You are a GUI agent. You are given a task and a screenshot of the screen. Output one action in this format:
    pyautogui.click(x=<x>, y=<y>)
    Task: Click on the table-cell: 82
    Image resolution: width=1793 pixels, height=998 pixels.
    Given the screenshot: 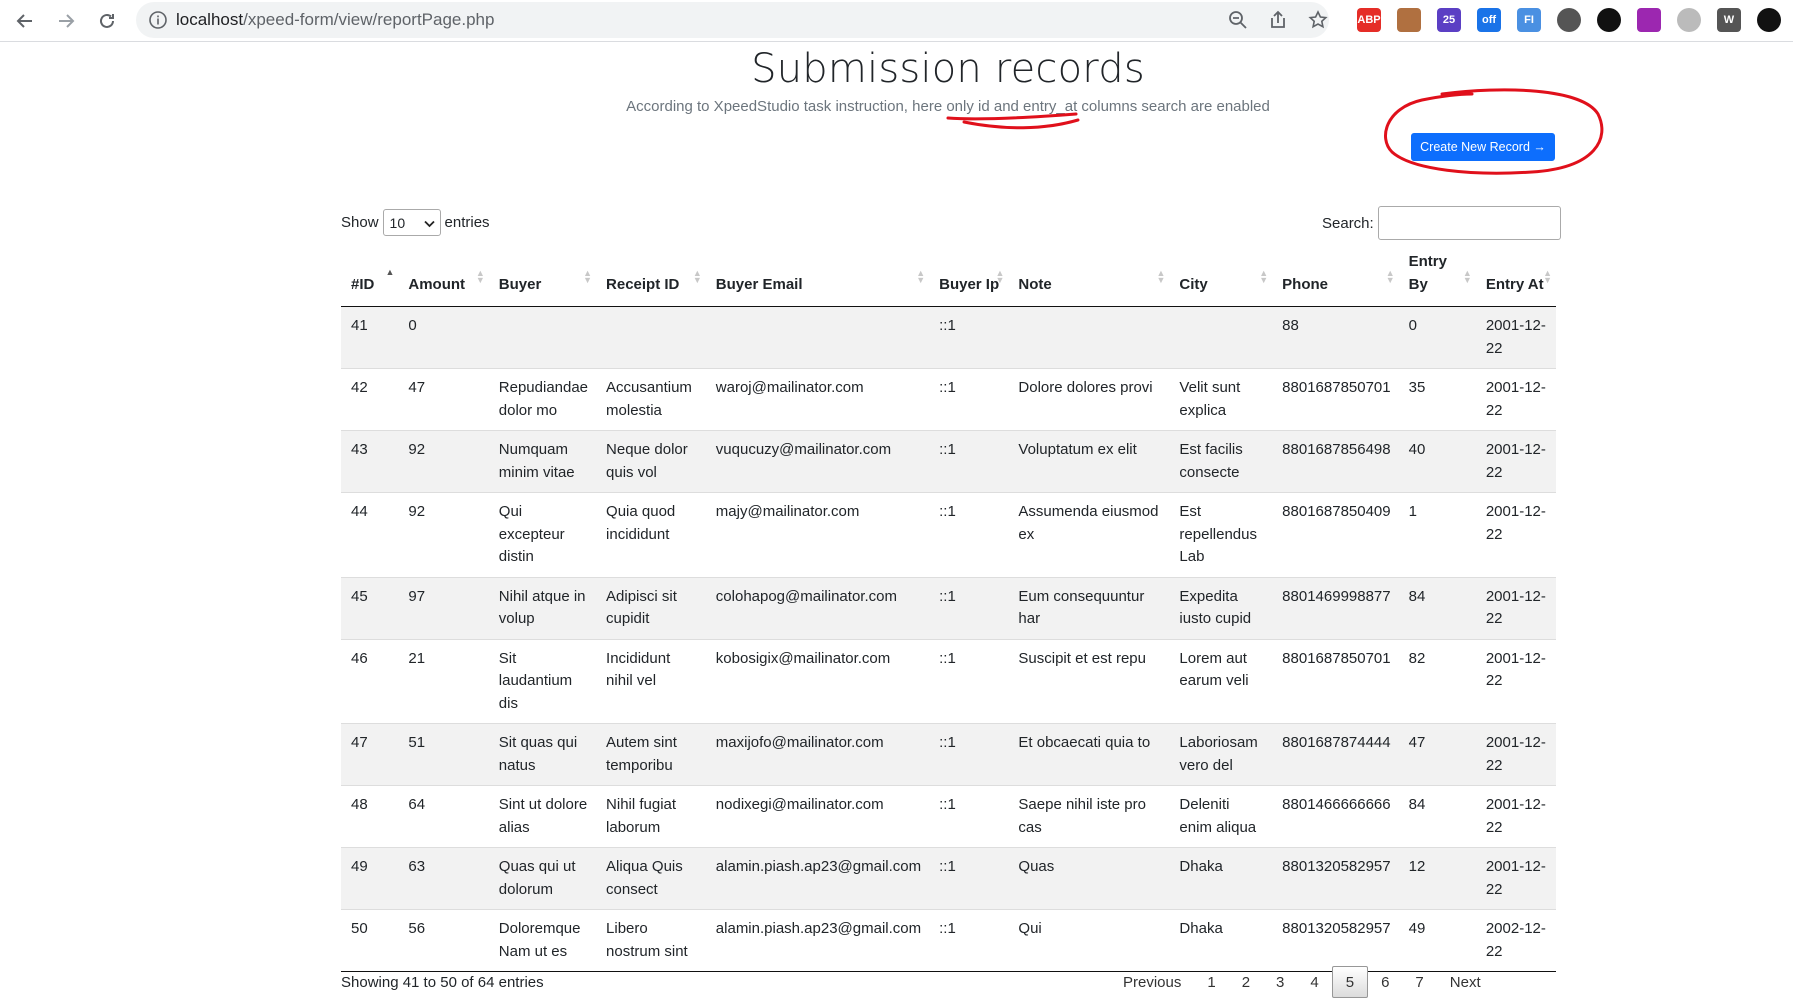 What is the action you would take?
    pyautogui.click(x=1437, y=681)
    